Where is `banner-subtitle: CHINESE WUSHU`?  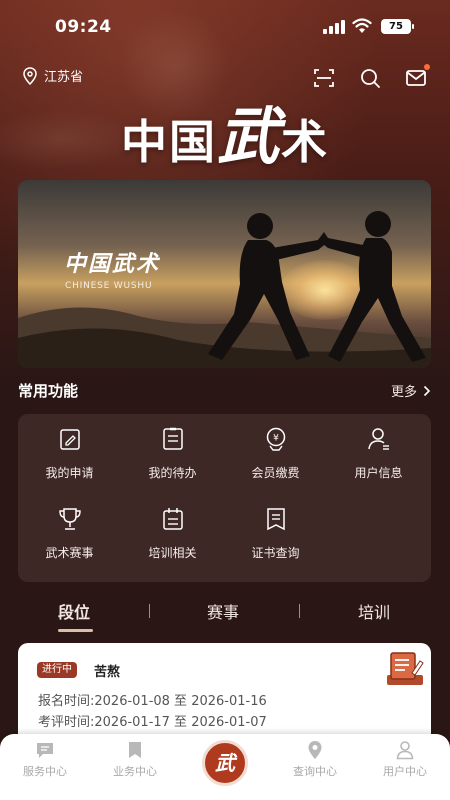 banner-subtitle: CHINESE WUSHU is located at coordinates (109, 286).